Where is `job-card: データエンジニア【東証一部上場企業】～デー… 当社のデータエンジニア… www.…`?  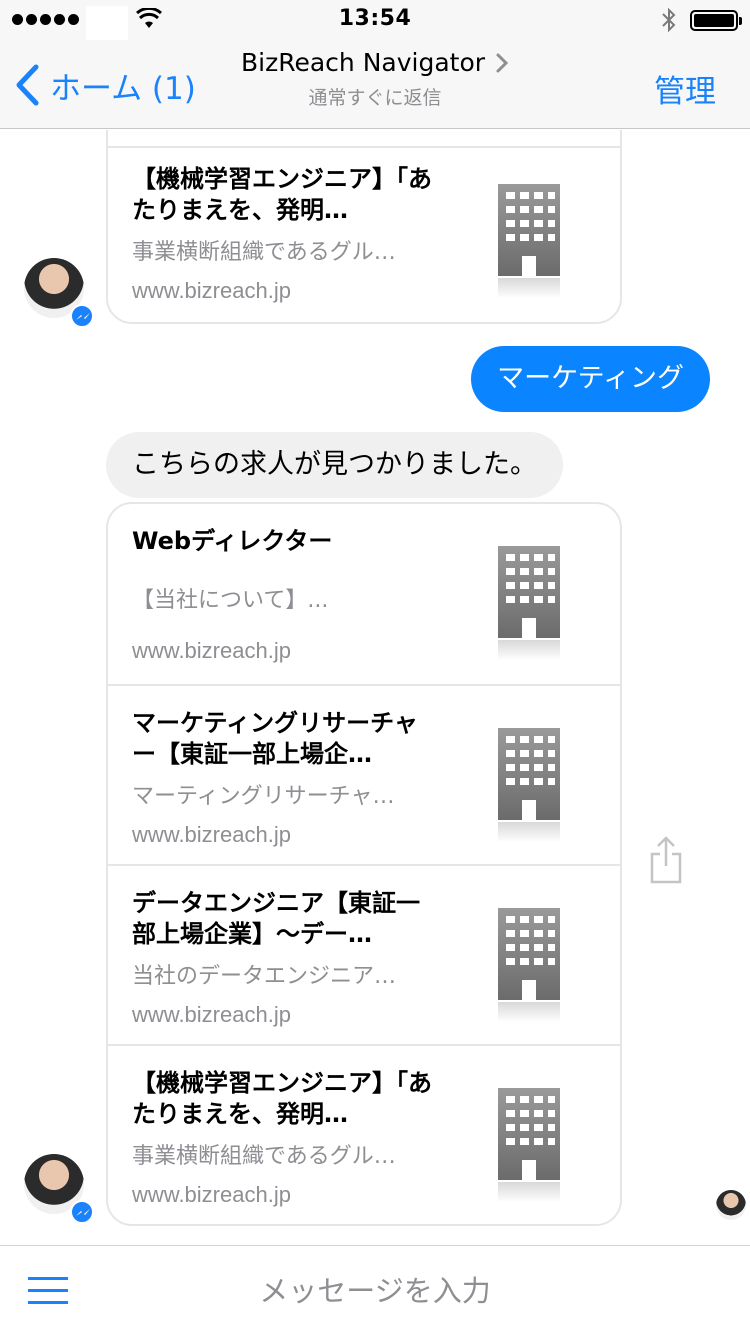 job-card: データエンジニア【東証一部上場企業】～デー… 当社のデータエンジニア… www.… is located at coordinates (364, 954).